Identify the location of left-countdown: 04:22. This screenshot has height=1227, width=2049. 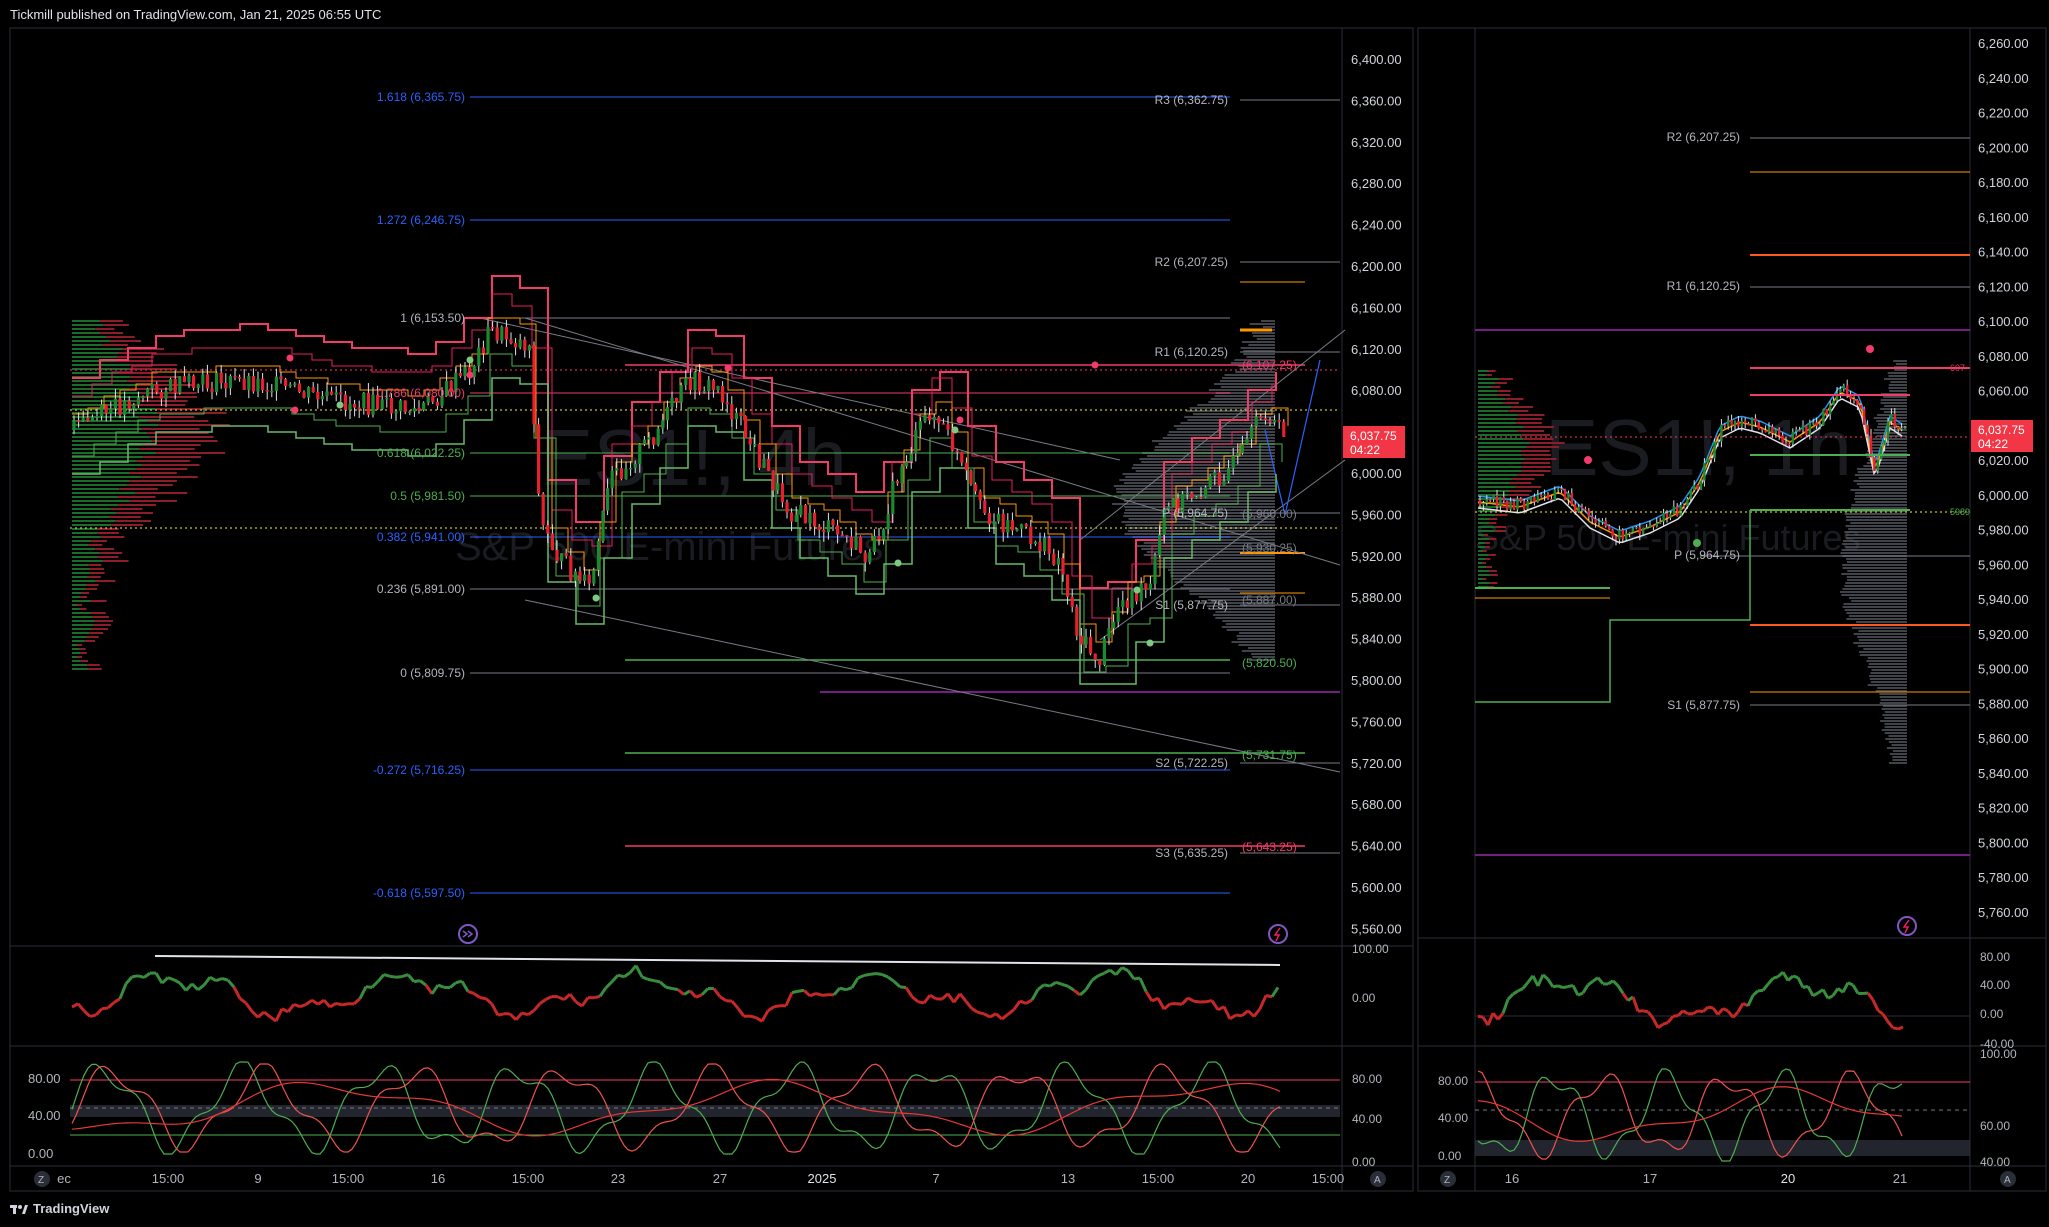
(1365, 450).